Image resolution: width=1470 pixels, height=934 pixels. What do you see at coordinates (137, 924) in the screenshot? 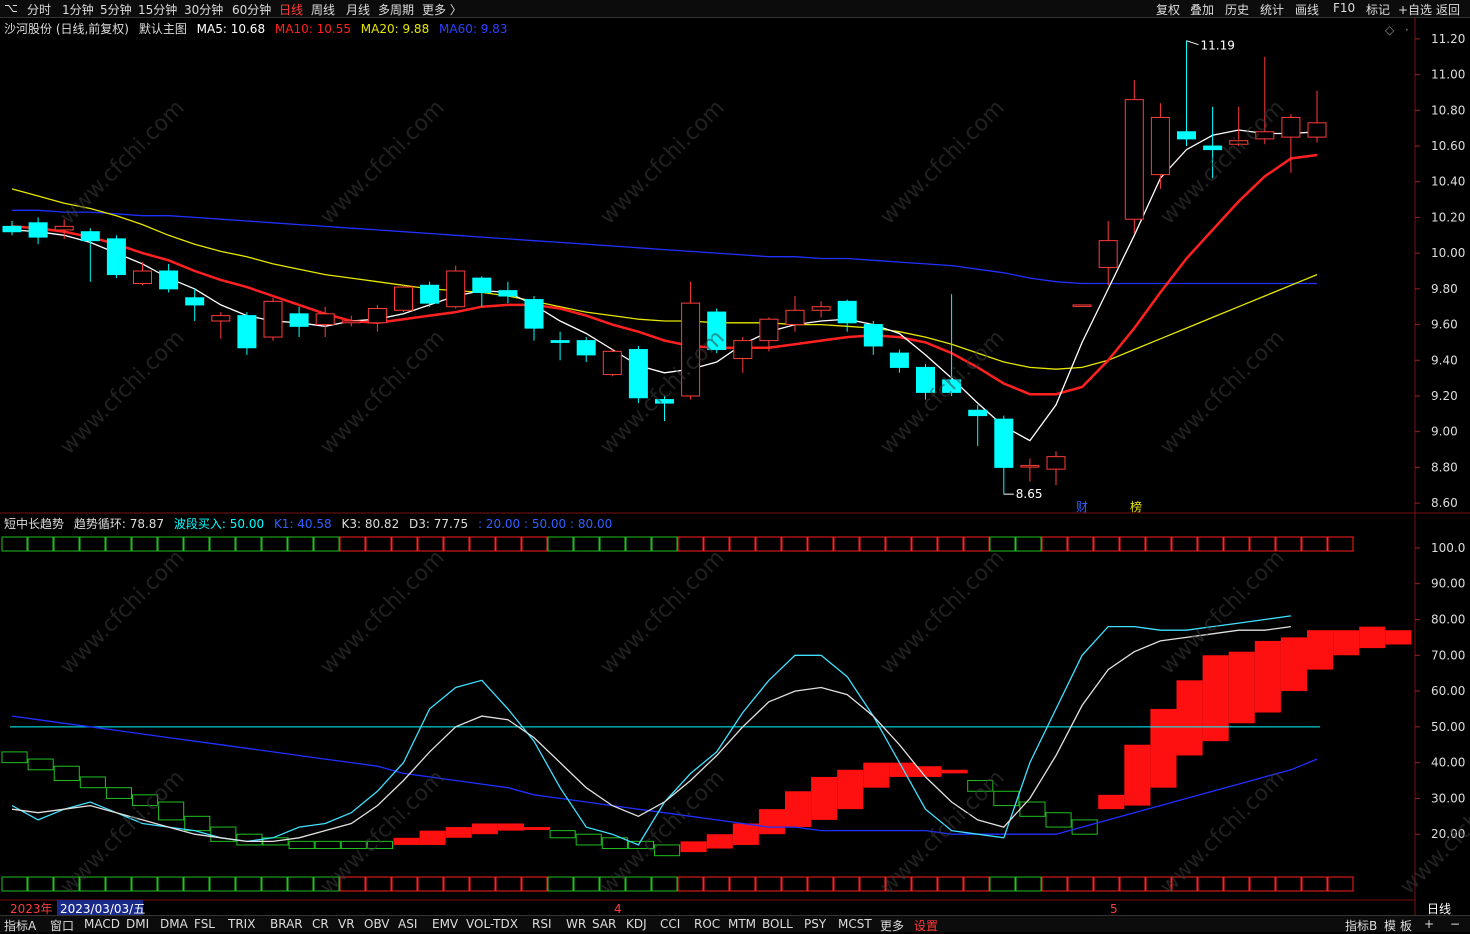
I see `indicator-tab-3: DMI` at bounding box center [137, 924].